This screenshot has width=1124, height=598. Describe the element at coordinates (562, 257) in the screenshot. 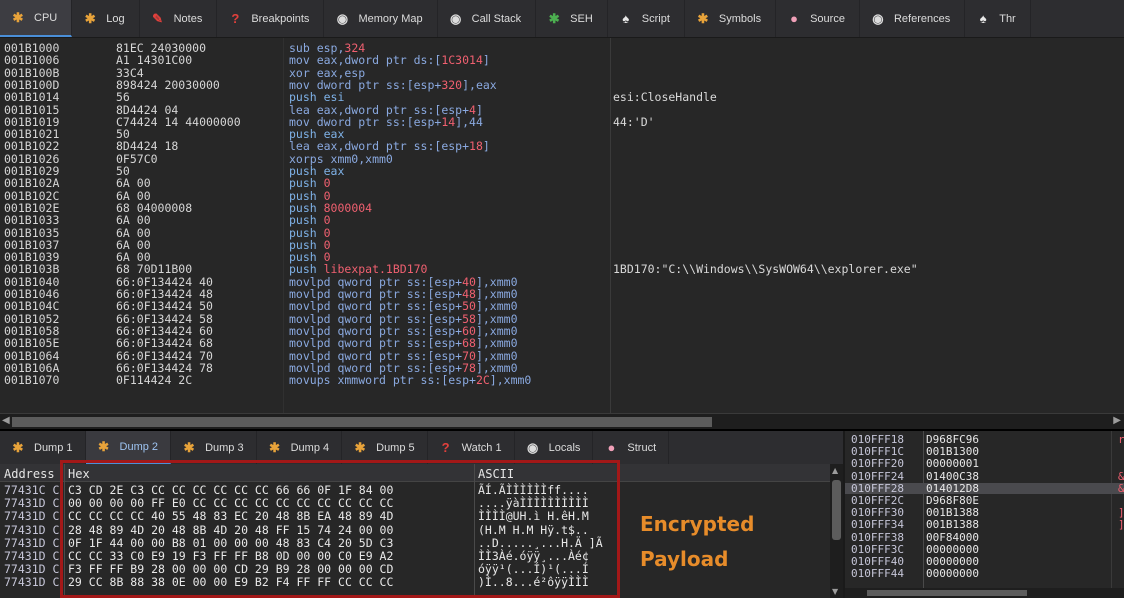

I see `disasm-row: 001B1039 6A 00 push 0` at that location.